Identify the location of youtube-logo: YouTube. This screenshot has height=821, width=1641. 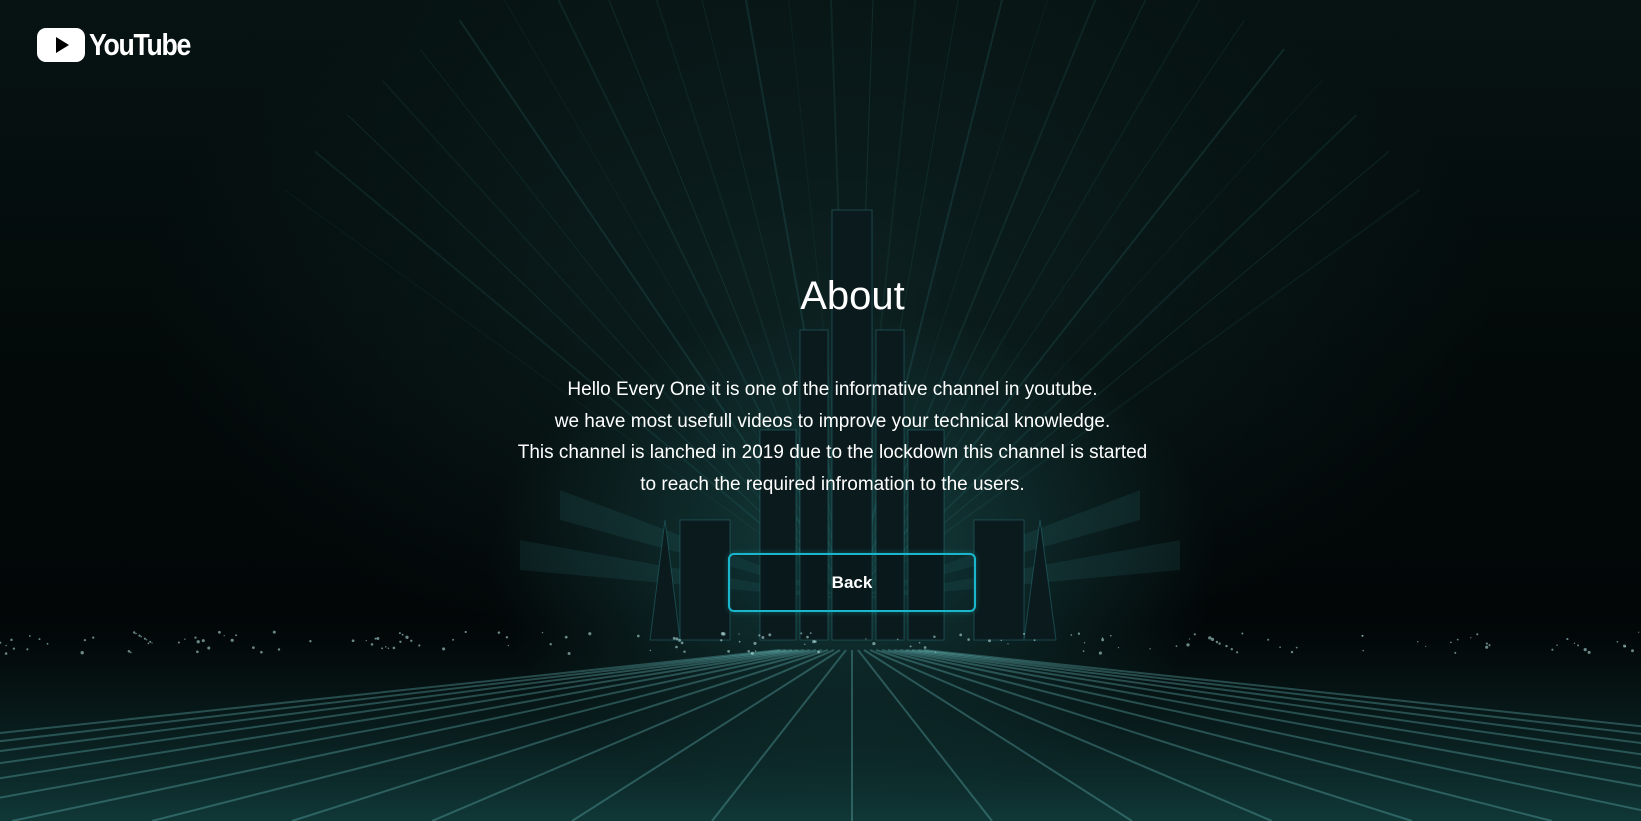
(122, 44).